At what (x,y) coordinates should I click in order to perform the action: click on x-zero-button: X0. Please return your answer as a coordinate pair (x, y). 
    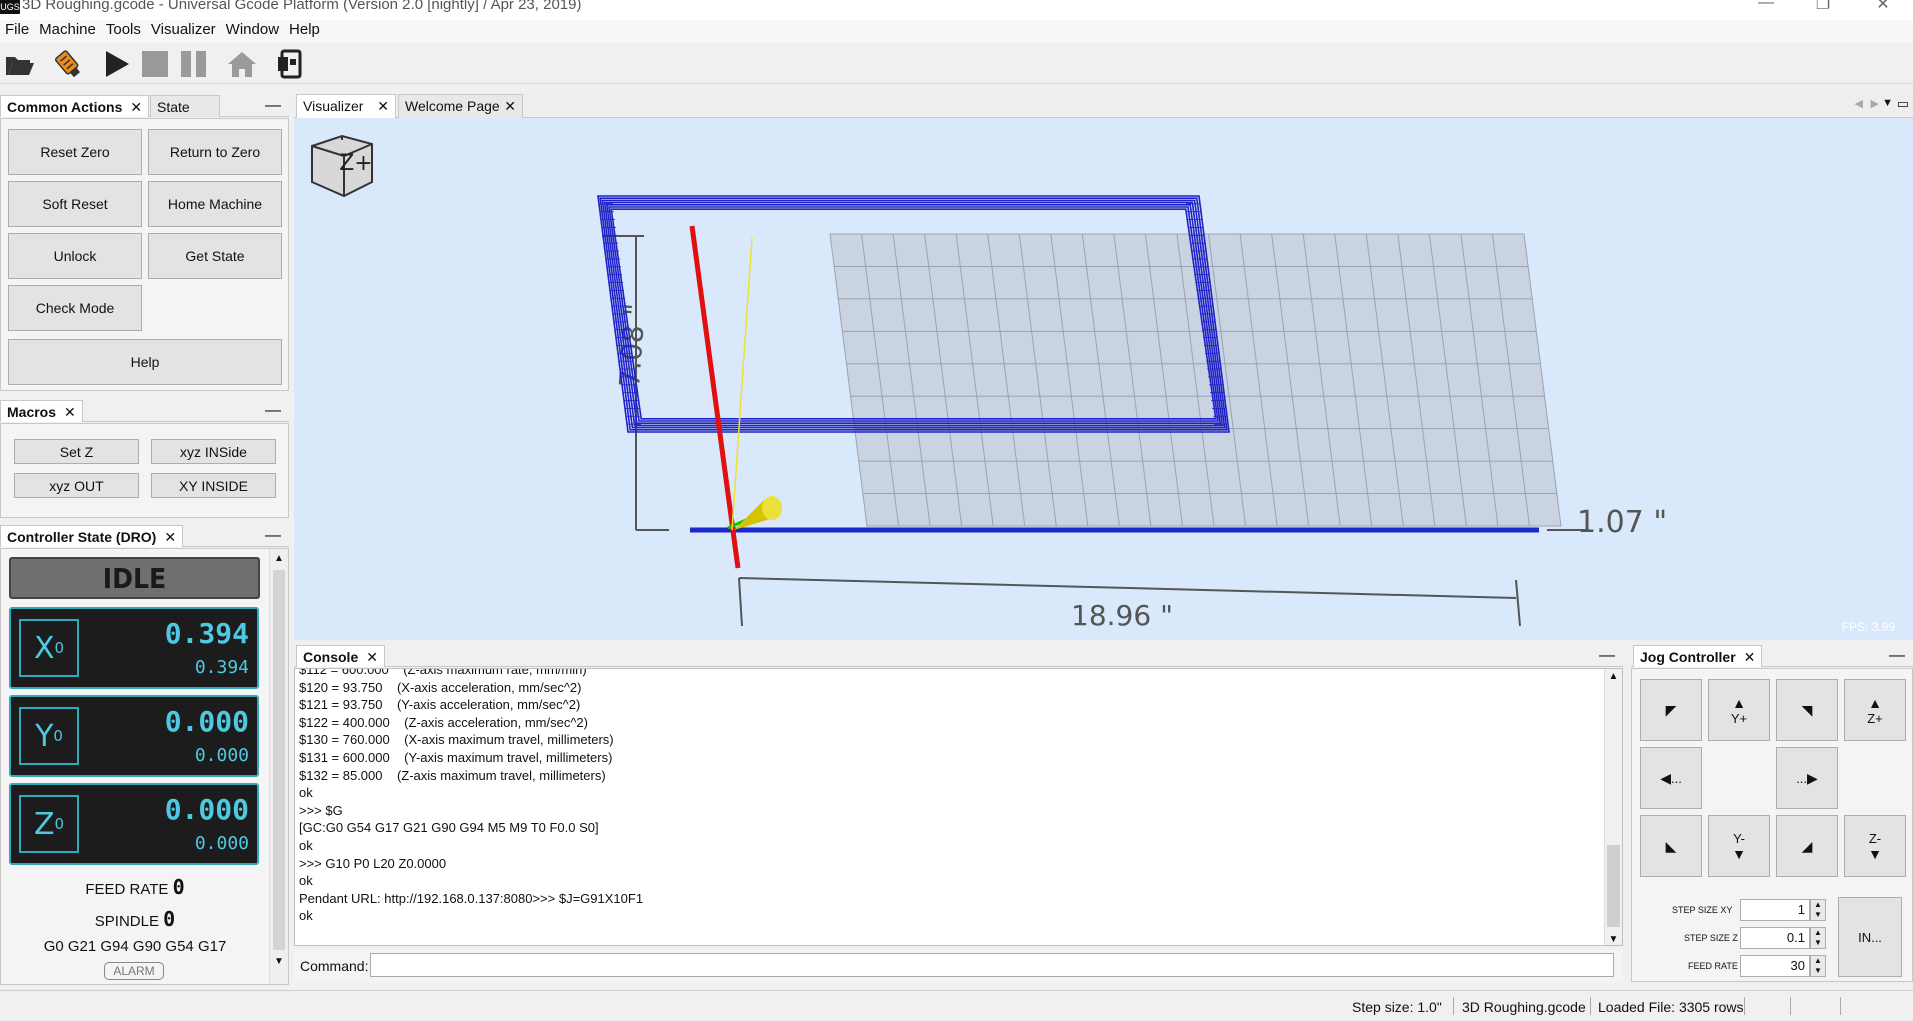
    Looking at the image, I should click on (49, 648).